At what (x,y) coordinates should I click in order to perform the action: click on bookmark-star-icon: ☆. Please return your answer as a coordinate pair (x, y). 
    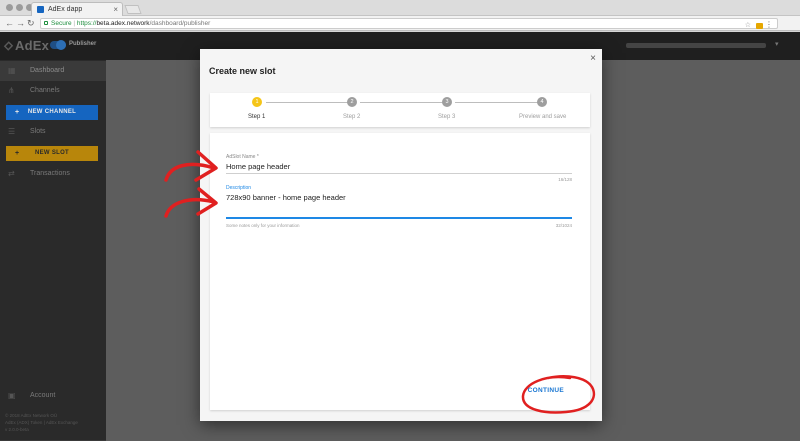
    Looking at the image, I should click on (748, 25).